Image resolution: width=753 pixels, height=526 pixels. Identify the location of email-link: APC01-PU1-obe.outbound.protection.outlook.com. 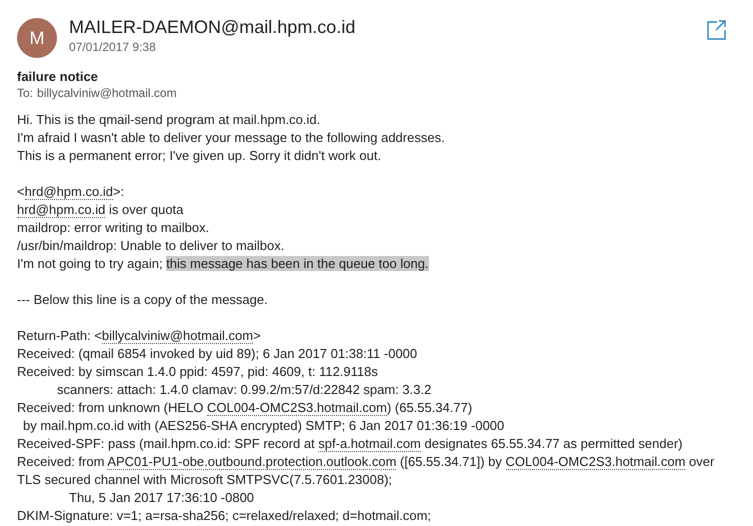
(251, 462).